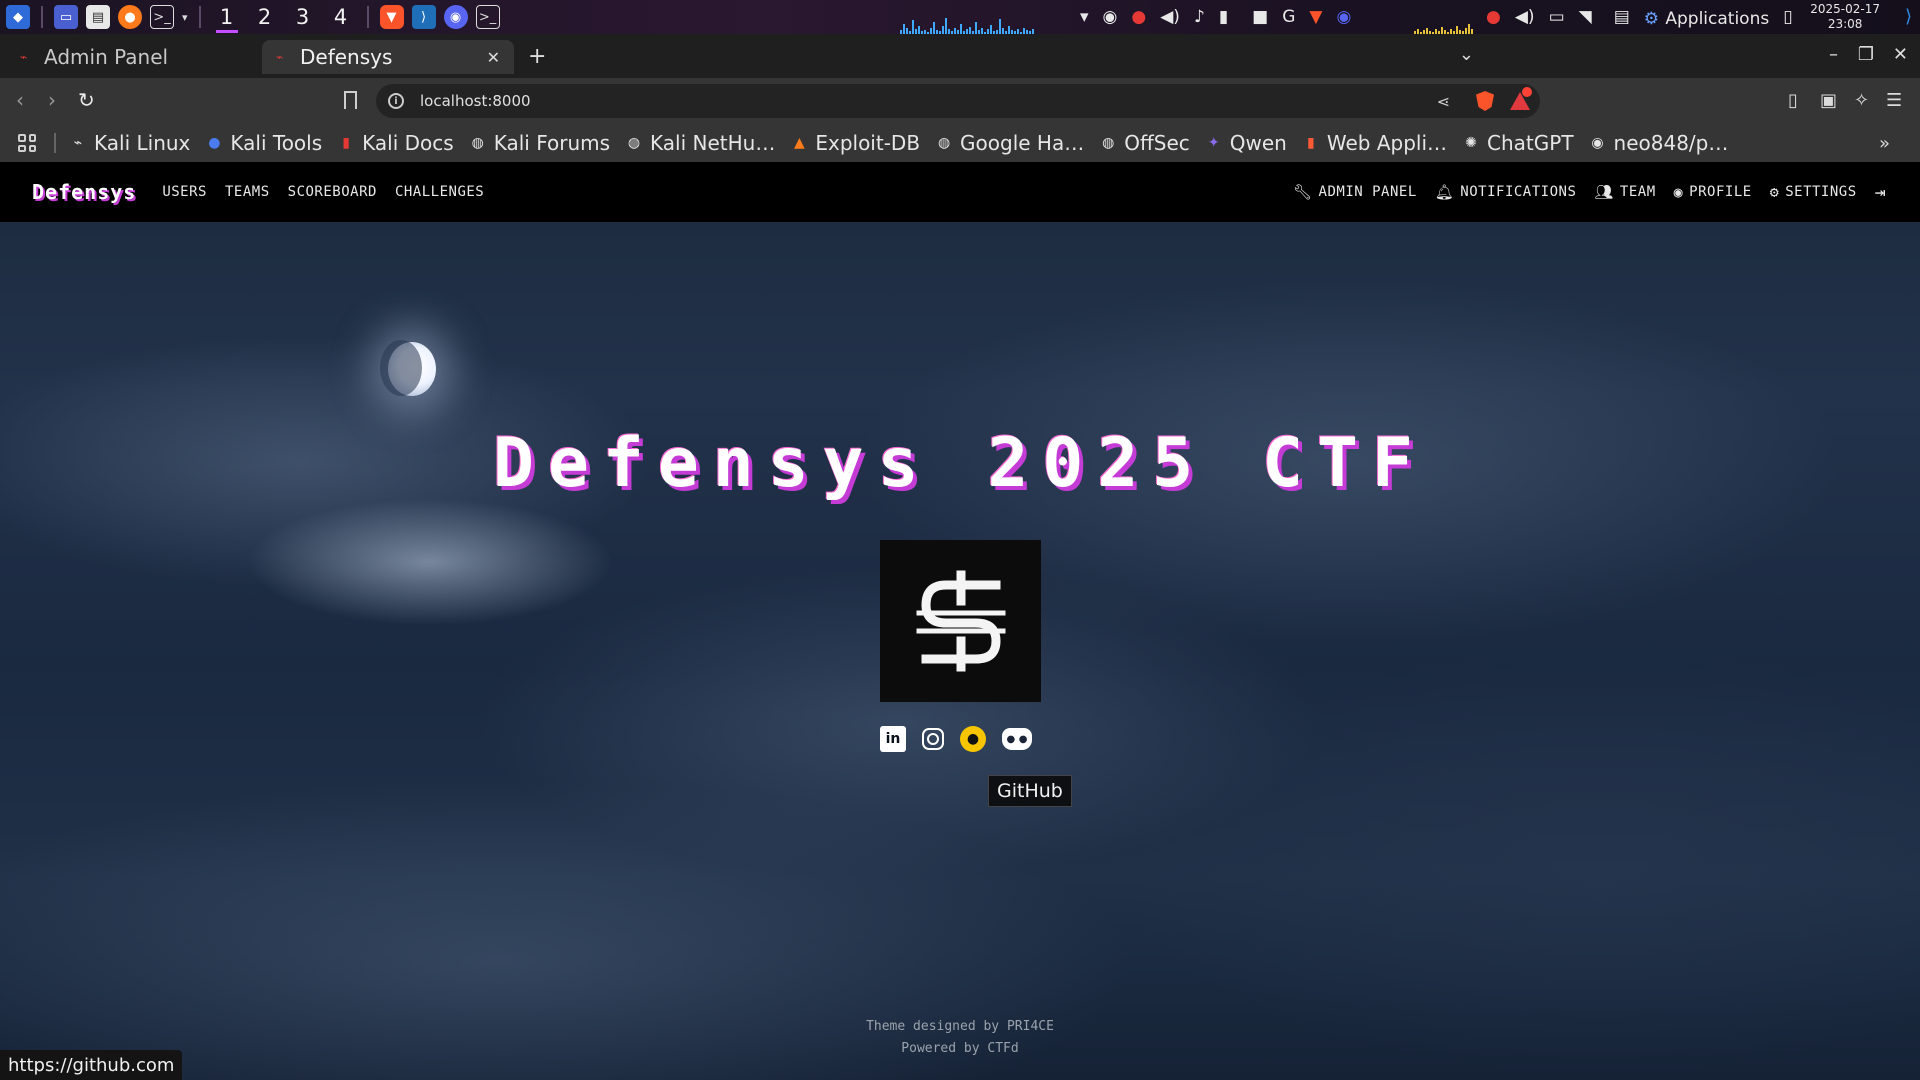 This screenshot has width=1920, height=1080. Describe the element at coordinates (1108, 143) in the screenshot. I see `globe-icon: ◍` at that location.